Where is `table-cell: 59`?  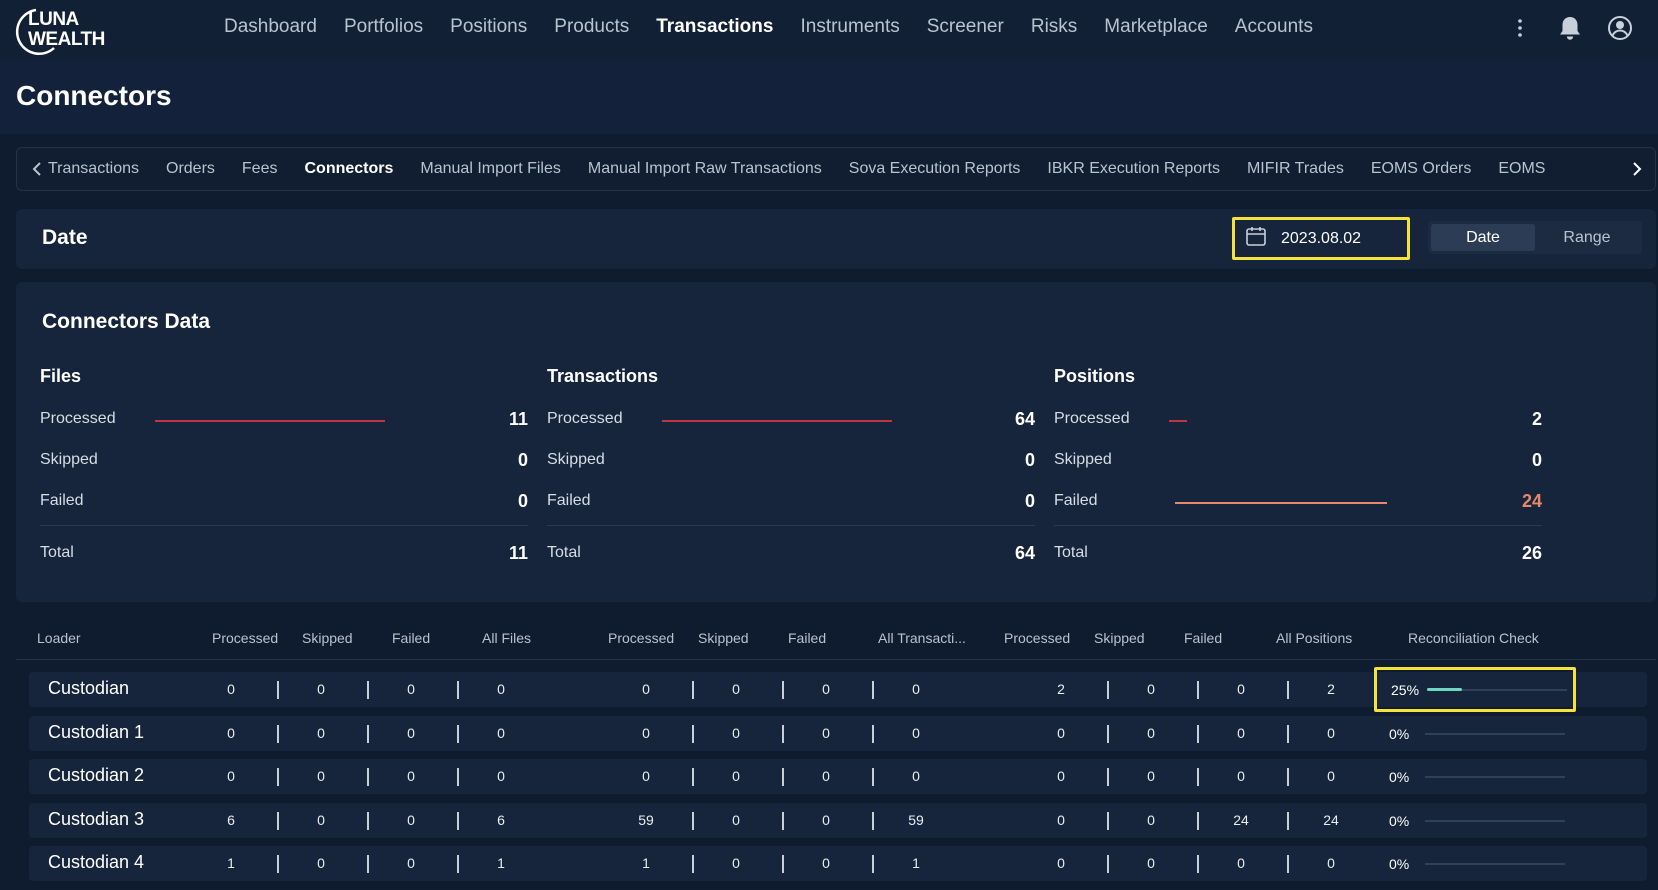
table-cell: 59 is located at coordinates (646, 820).